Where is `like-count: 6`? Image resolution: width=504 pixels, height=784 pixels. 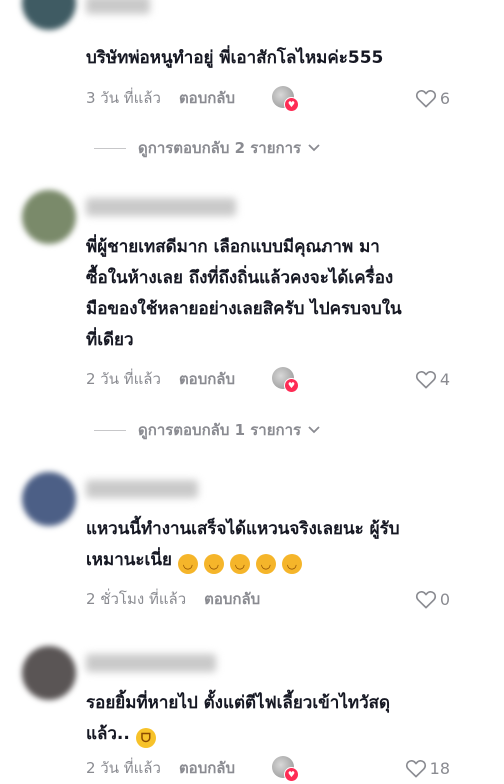
like-count: 6 is located at coordinates (444, 98).